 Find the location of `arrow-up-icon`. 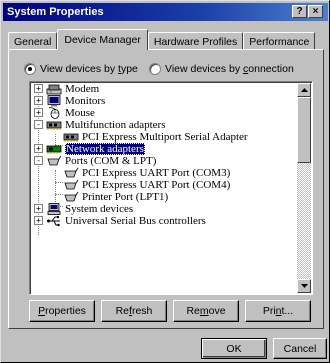

arrow-up-icon is located at coordinates (304, 90).